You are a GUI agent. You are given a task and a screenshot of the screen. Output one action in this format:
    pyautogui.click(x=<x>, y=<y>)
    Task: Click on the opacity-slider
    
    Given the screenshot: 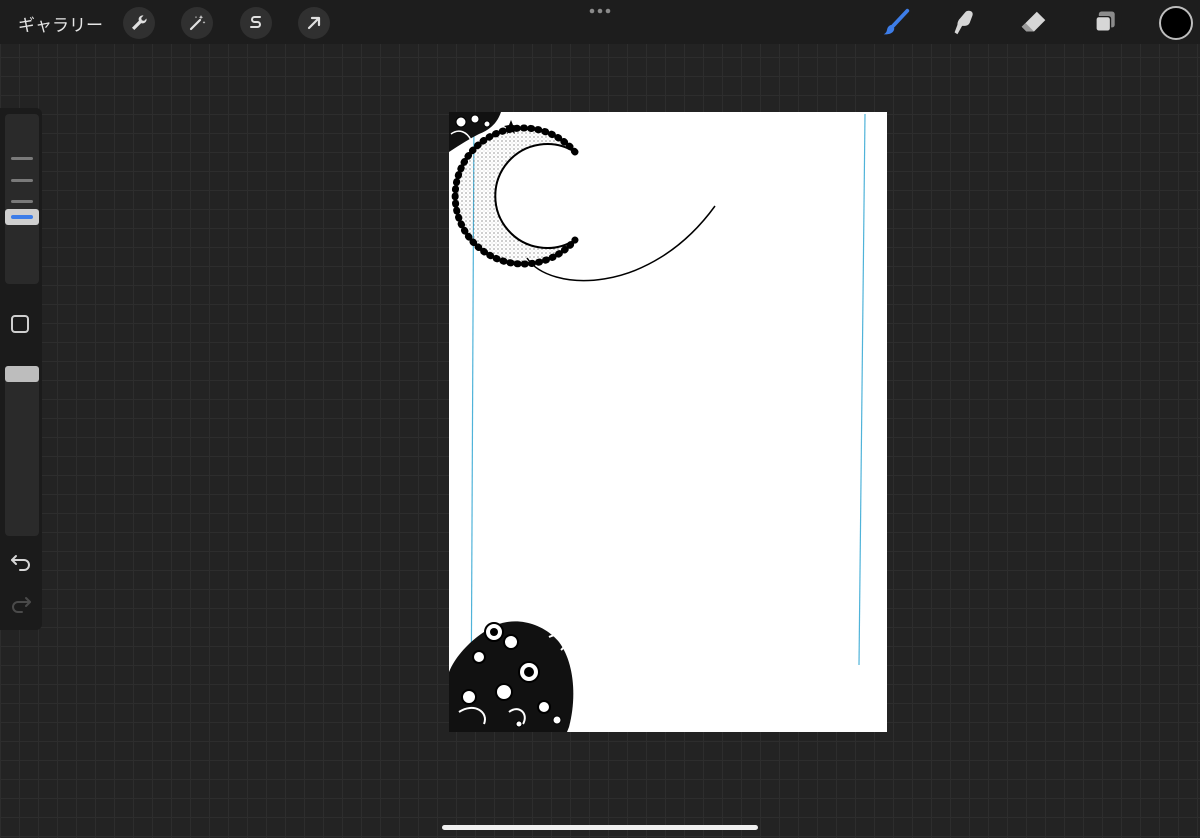 What is the action you would take?
    pyautogui.click(x=22, y=451)
    